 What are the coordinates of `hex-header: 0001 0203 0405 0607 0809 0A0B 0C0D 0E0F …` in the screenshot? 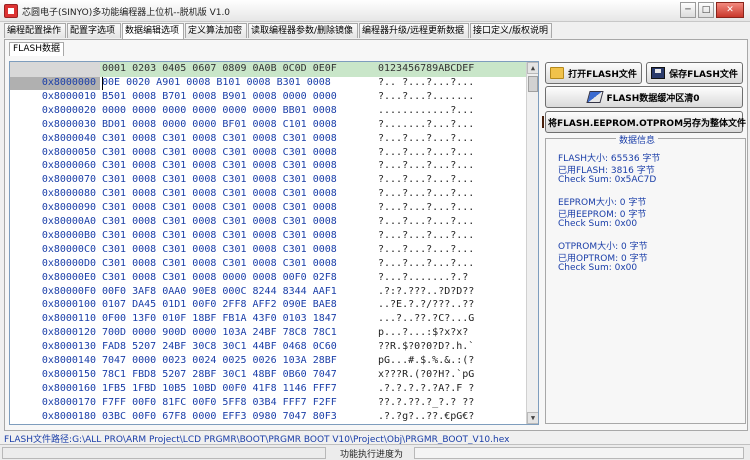 It's located at (268, 69).